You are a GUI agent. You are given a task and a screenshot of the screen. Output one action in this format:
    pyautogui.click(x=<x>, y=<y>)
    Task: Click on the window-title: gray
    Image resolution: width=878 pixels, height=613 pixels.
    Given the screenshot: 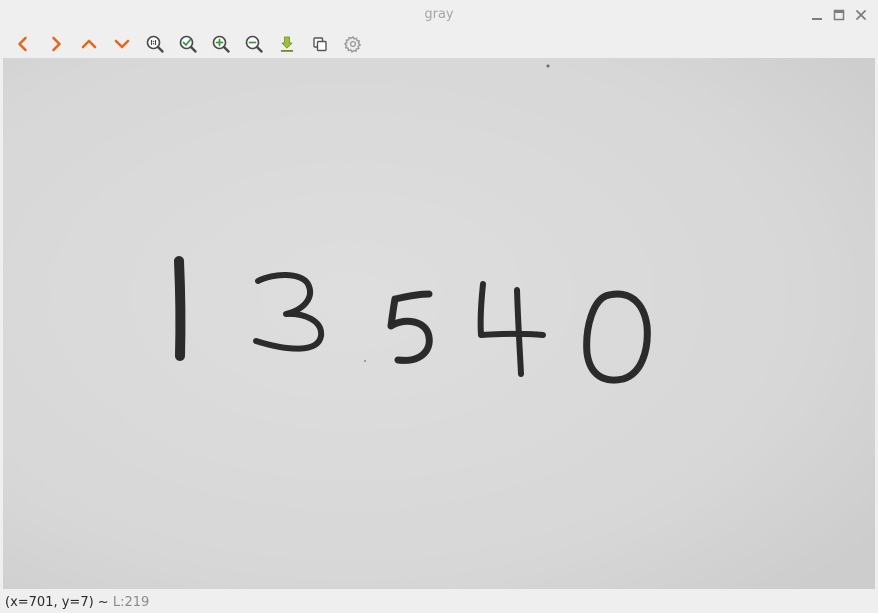 What is the action you would take?
    pyautogui.click(x=439, y=14)
    